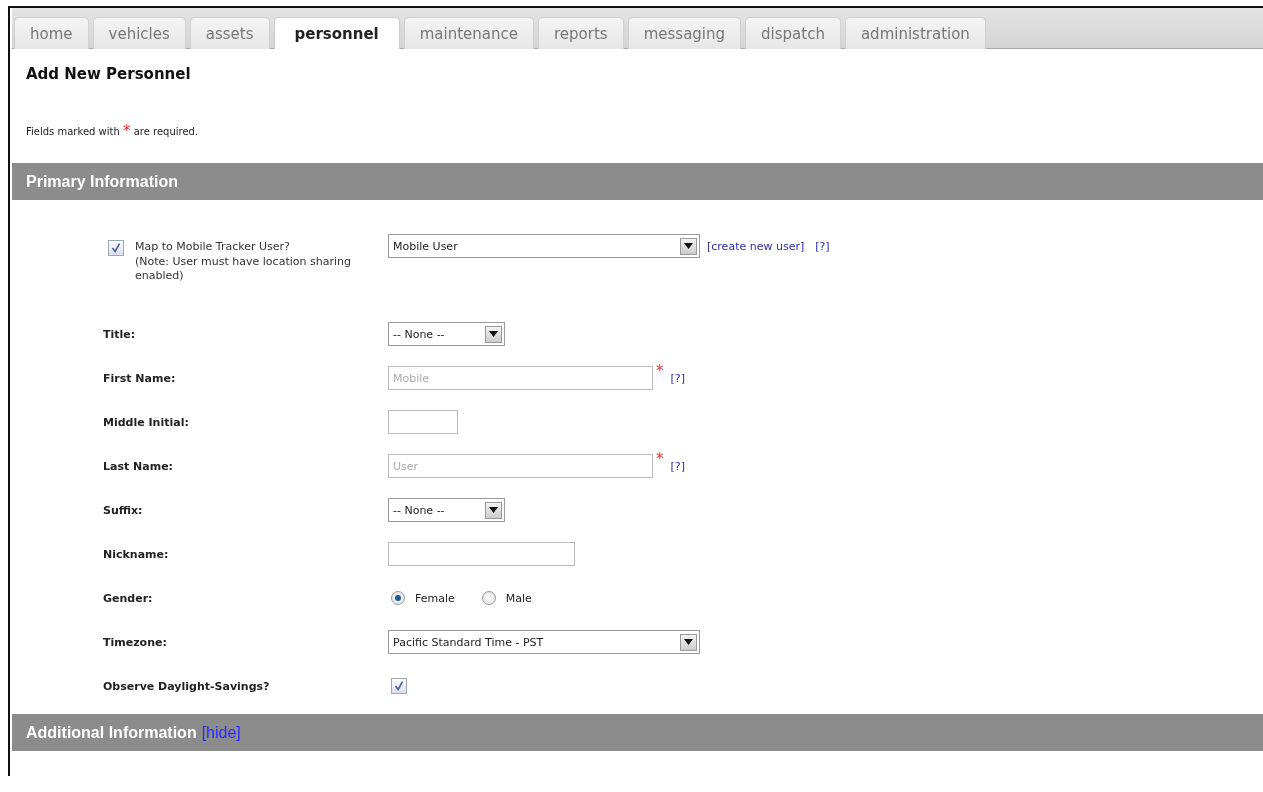 The image size is (1263, 792). What do you see at coordinates (915, 33) in the screenshot?
I see `nav-tab: administration` at bounding box center [915, 33].